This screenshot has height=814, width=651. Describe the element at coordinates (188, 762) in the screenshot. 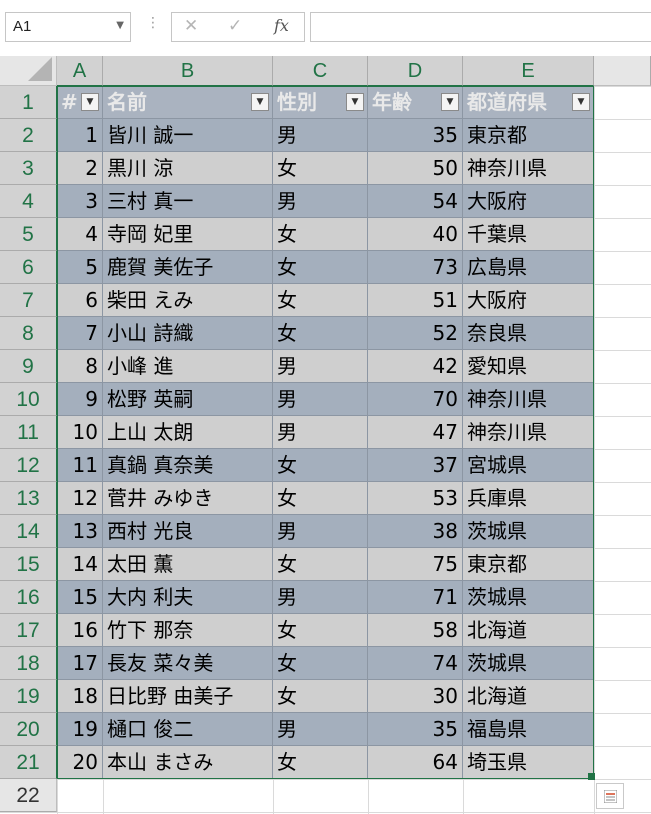

I see `cell-name: 本山 まさみ` at that location.